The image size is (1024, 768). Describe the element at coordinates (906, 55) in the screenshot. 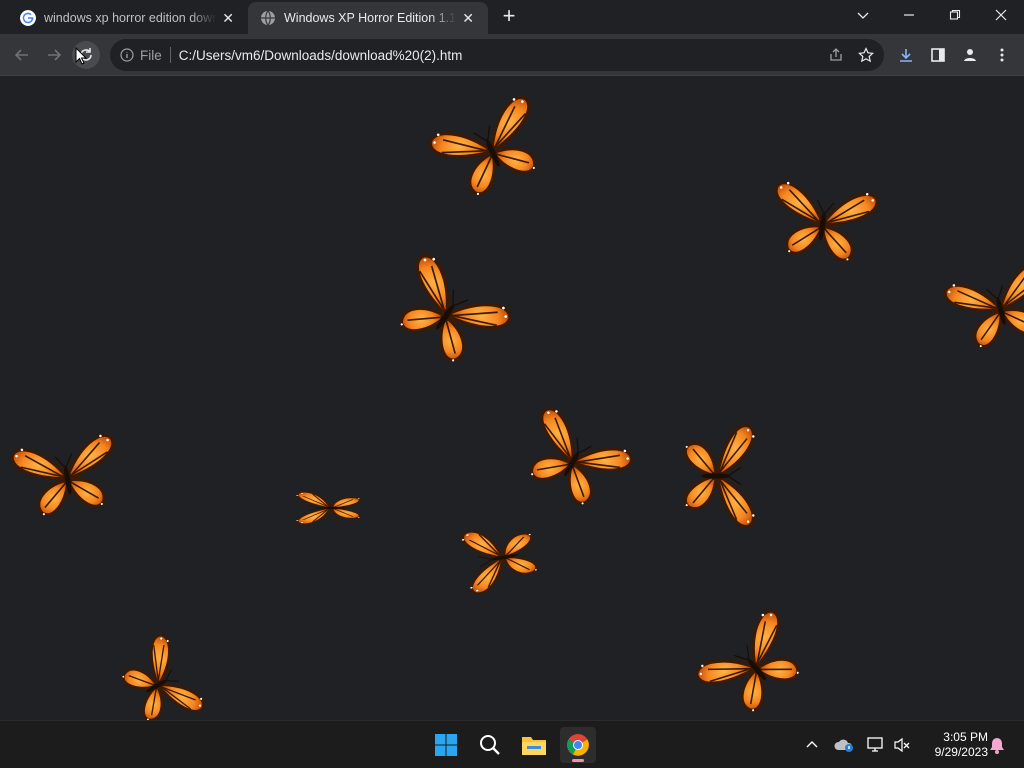

I see `download-icon` at that location.